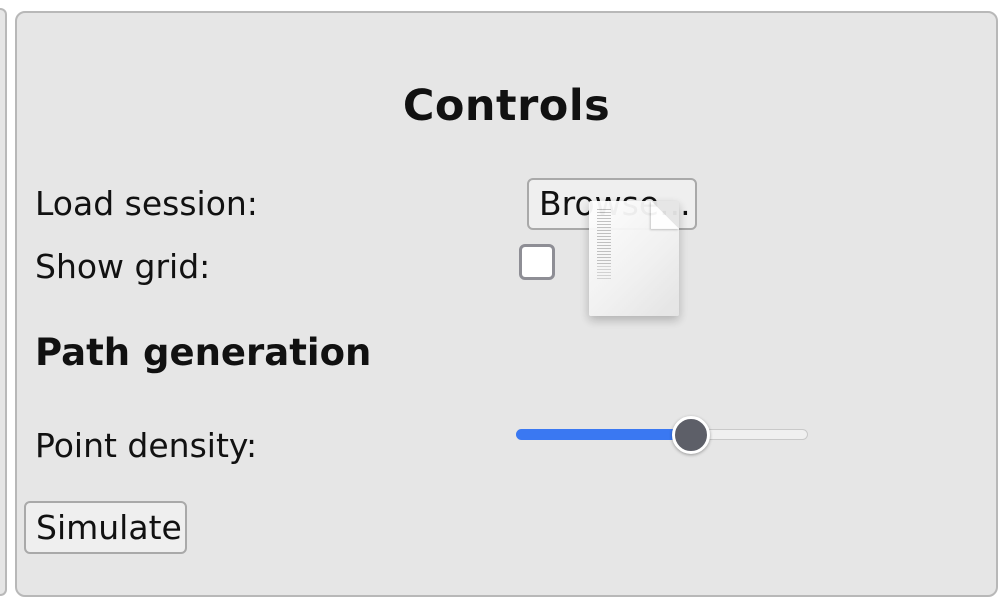  Describe the element at coordinates (3, 302) in the screenshot. I see `adjacent-panel-edge` at that location.